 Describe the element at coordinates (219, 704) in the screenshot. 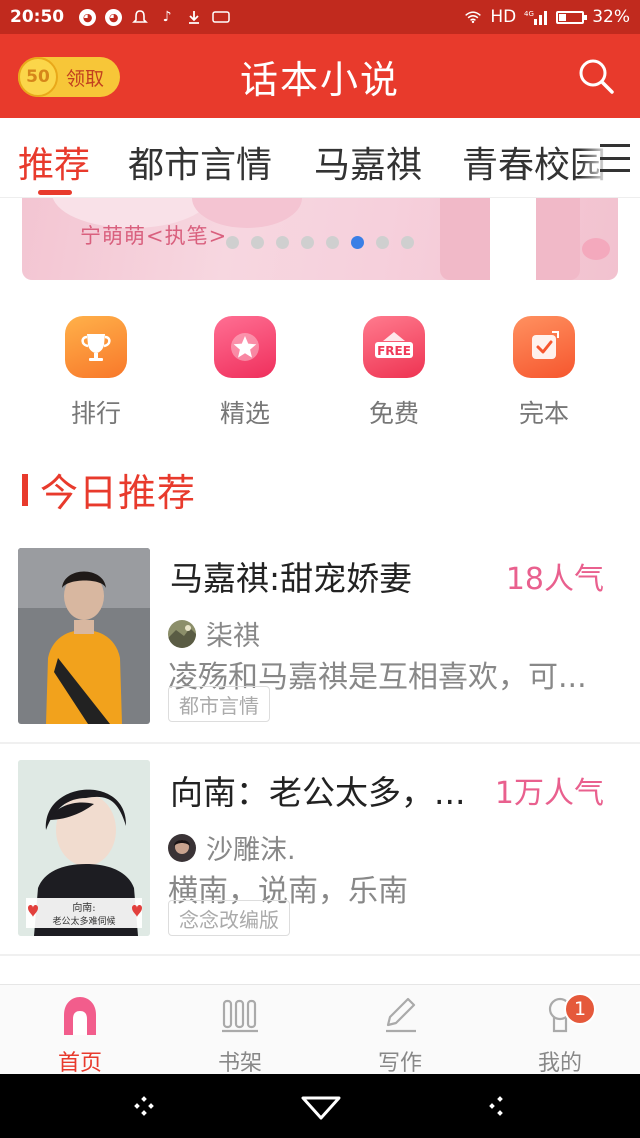

I see `book-tag: 都市言情` at that location.